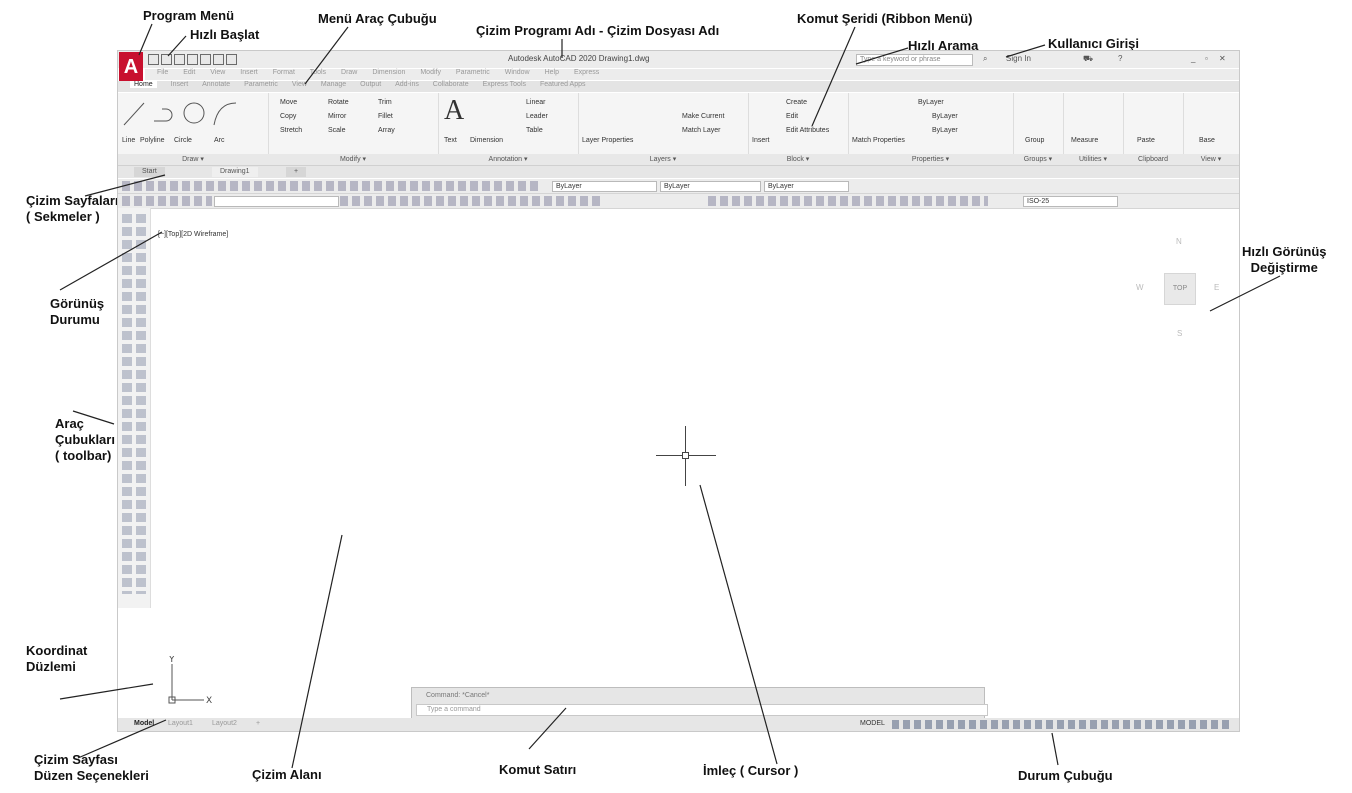 The image size is (1352, 793). What do you see at coordinates (914, 60) in the screenshot?
I see `search-input: Type a keyword or phrase` at bounding box center [914, 60].